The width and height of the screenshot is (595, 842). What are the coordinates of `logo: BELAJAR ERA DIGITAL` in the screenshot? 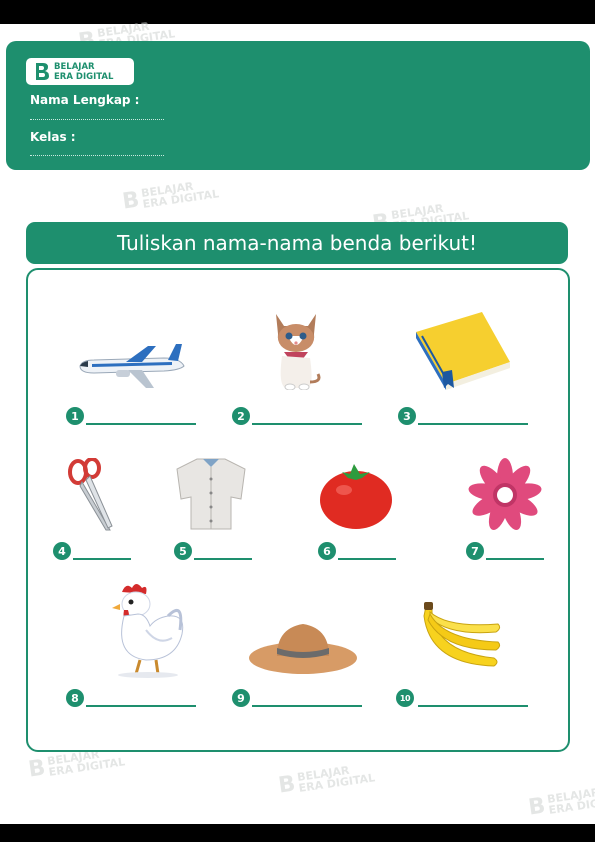 It's located at (80, 71).